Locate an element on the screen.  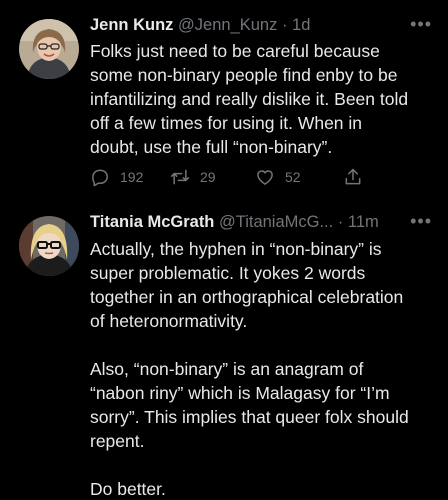
like-button: 52 is located at coordinates (278, 177).